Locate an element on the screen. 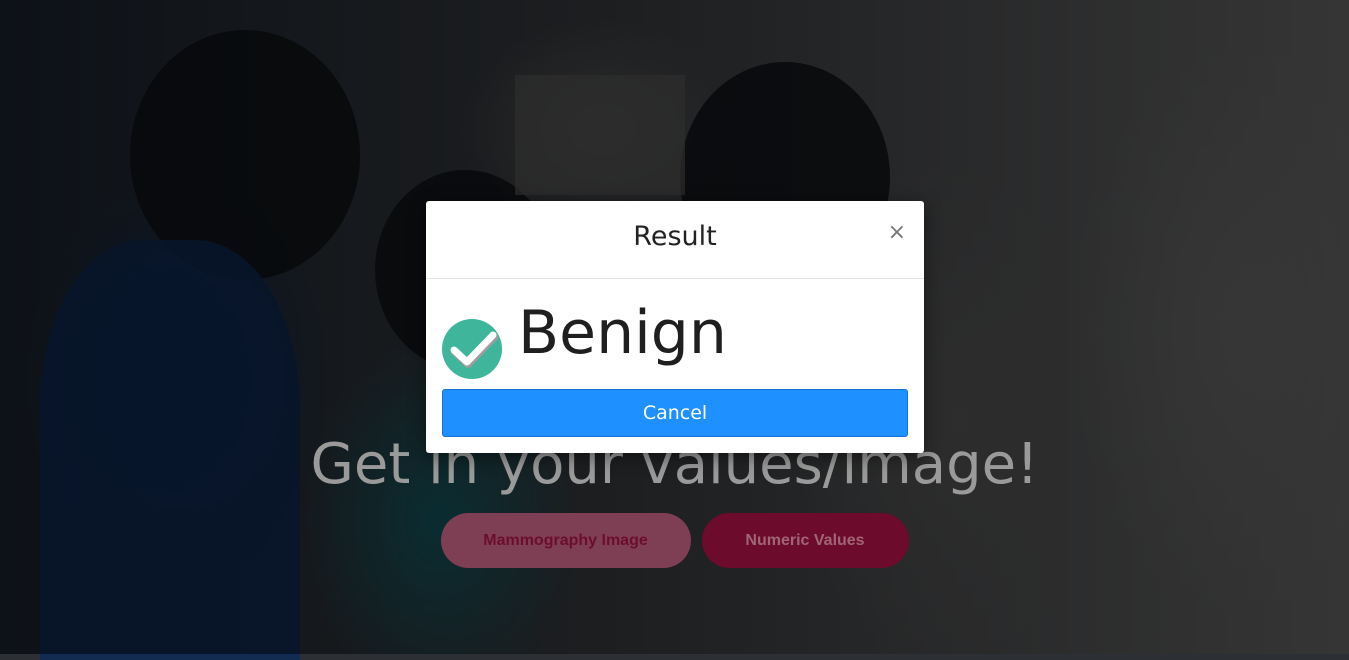 This screenshot has height=660, width=1349. hero-button-group: Mammography Image Numeric Values is located at coordinates (674, 540).